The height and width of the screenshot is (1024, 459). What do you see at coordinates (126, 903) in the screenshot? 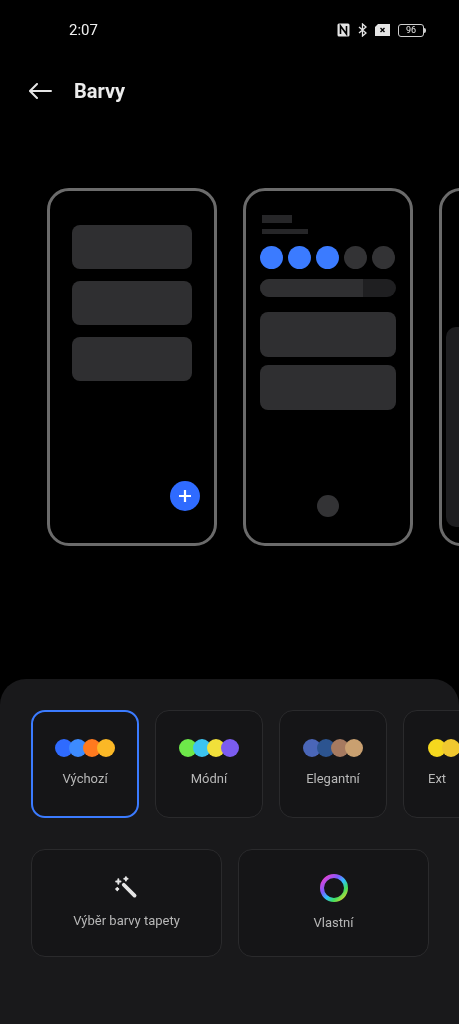
I see `option-button: Výběr barvy tapety` at bounding box center [126, 903].